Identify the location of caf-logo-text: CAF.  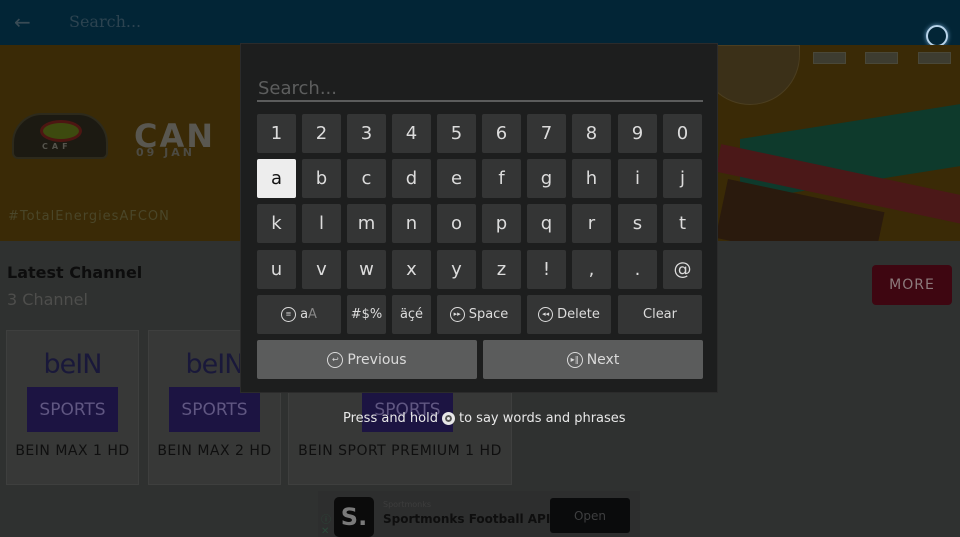
(57, 146).